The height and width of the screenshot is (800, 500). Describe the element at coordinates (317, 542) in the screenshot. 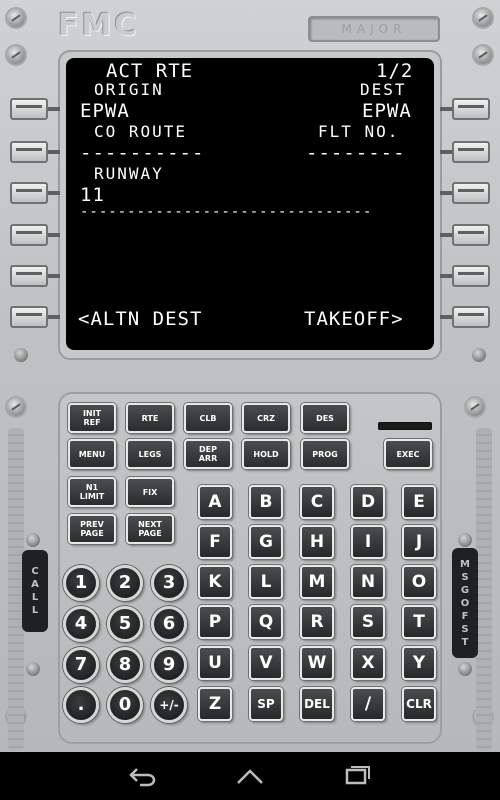

I see `key-h: H` at that location.